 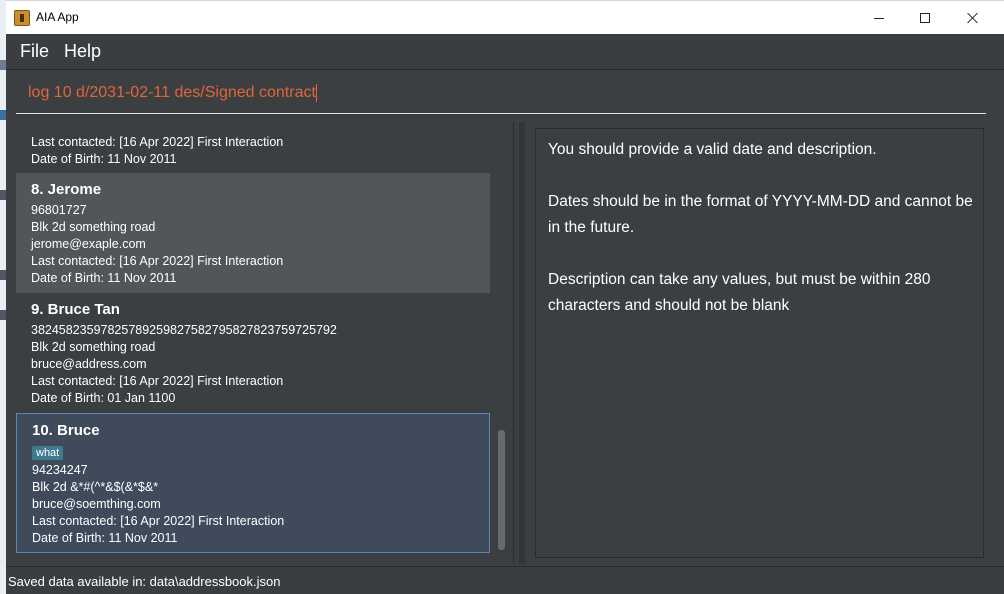 I want to click on contact-tag: what, so click(x=48, y=453).